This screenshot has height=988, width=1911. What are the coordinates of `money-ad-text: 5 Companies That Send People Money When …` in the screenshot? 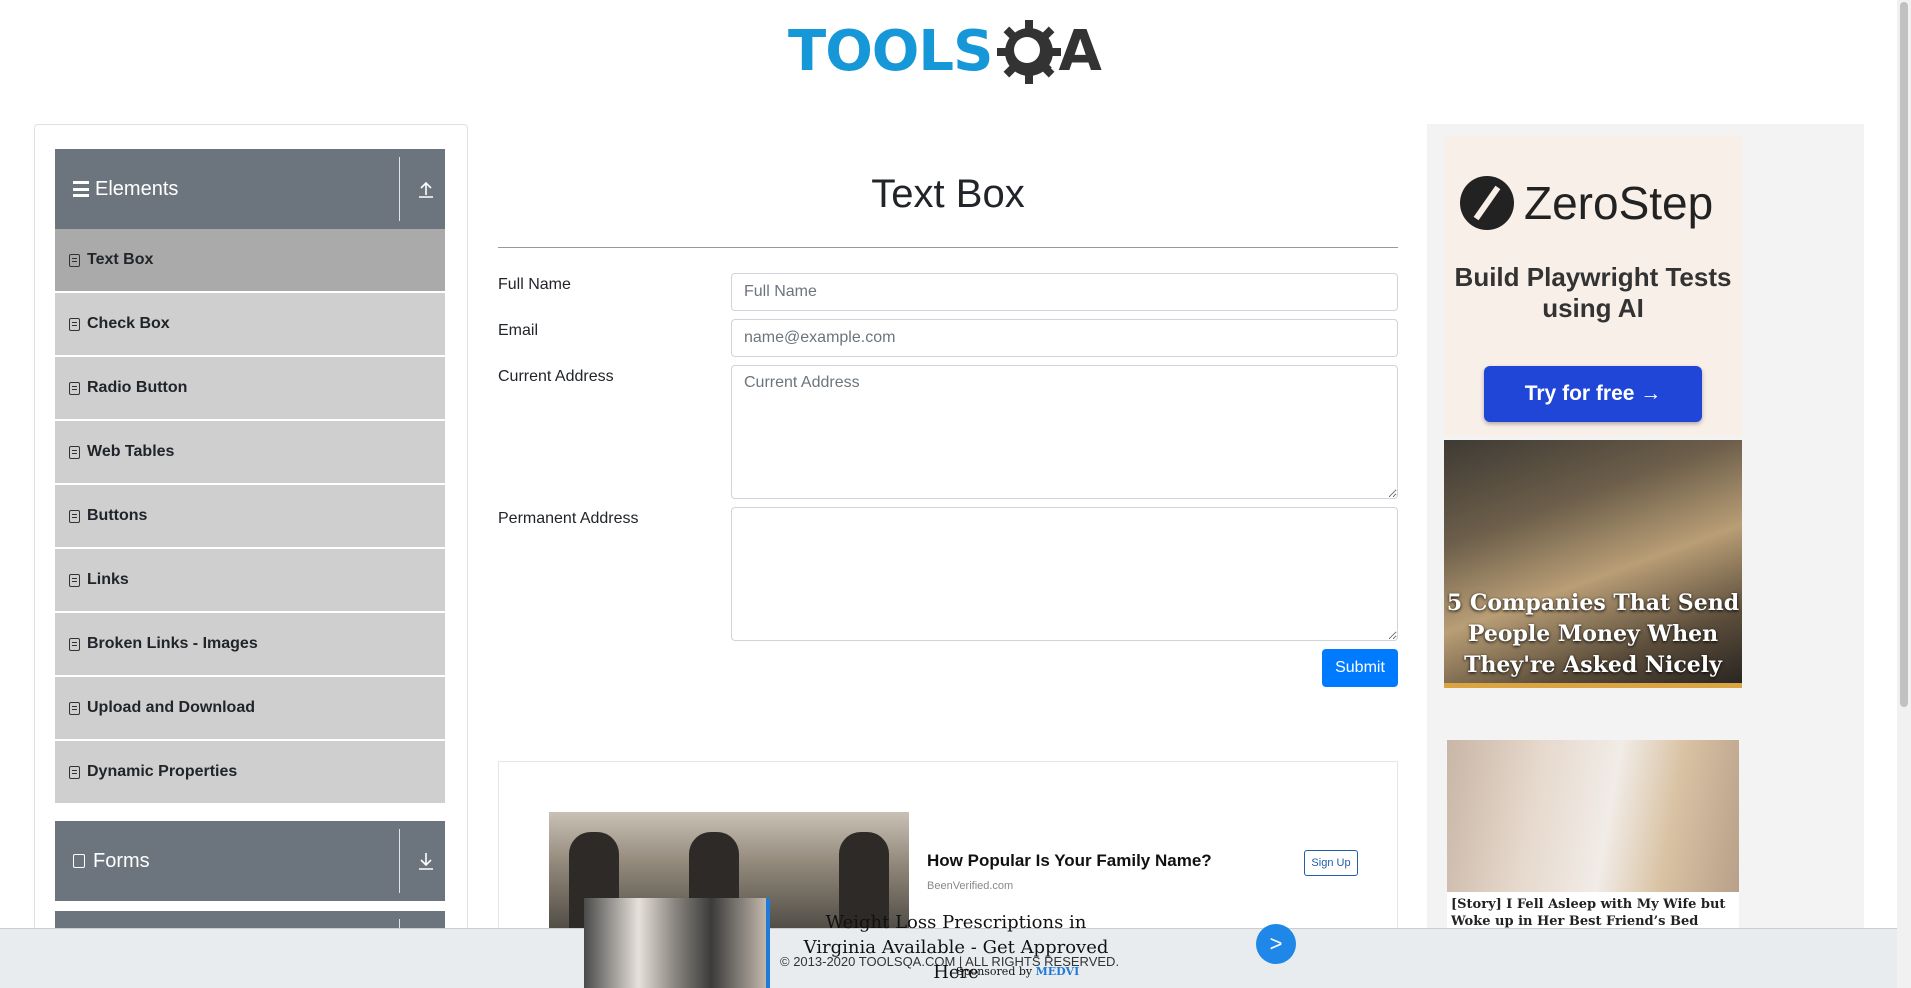 It's located at (1593, 634).